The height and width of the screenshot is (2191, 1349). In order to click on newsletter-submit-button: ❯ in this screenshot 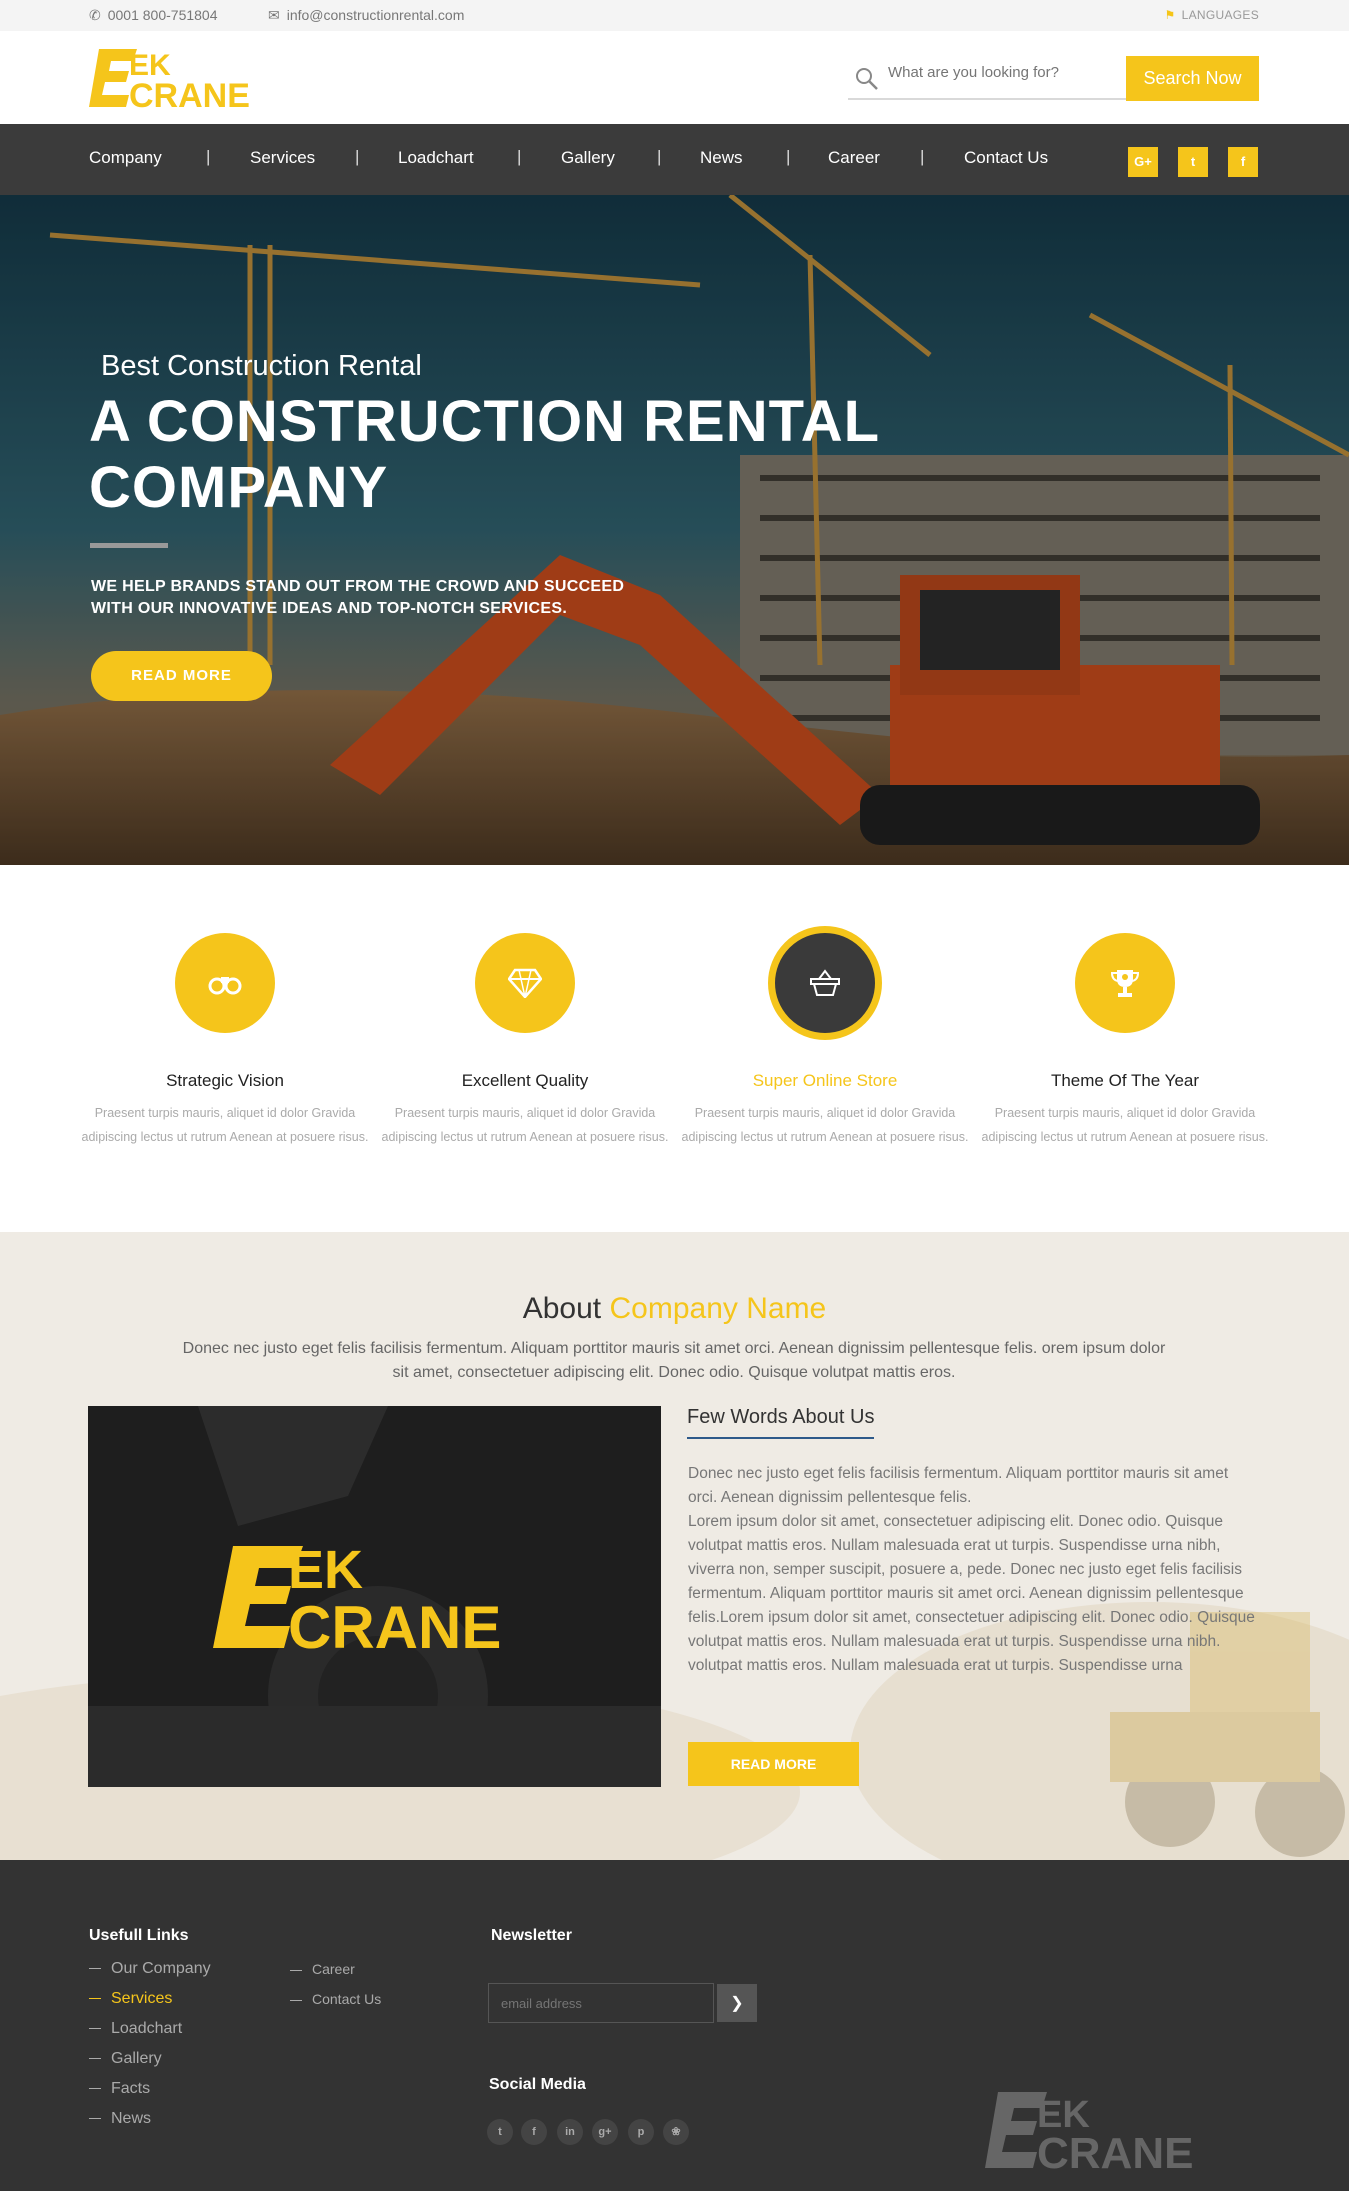, I will do `click(737, 2003)`.